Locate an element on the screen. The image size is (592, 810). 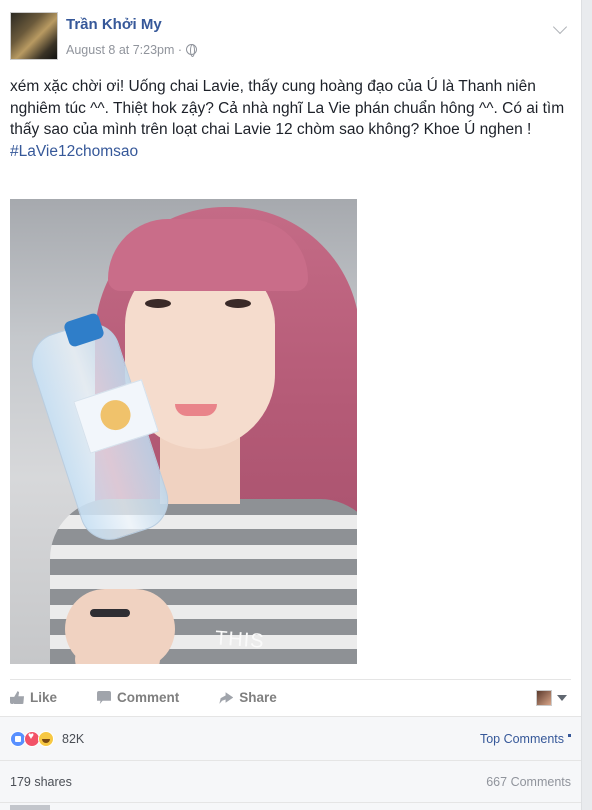
haha-icon is located at coordinates (46, 738).